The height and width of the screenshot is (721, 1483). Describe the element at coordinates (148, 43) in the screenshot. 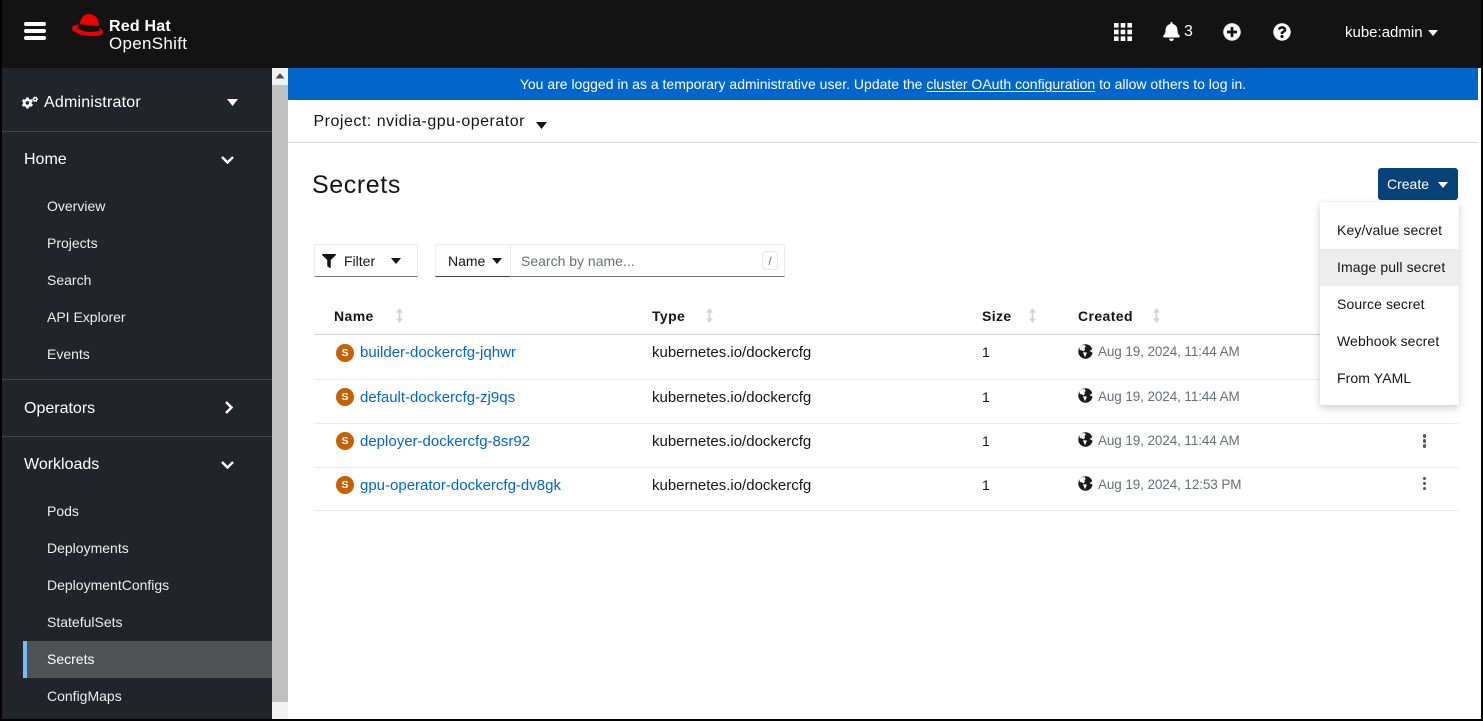

I see `svg-text: OpenShift` at that location.